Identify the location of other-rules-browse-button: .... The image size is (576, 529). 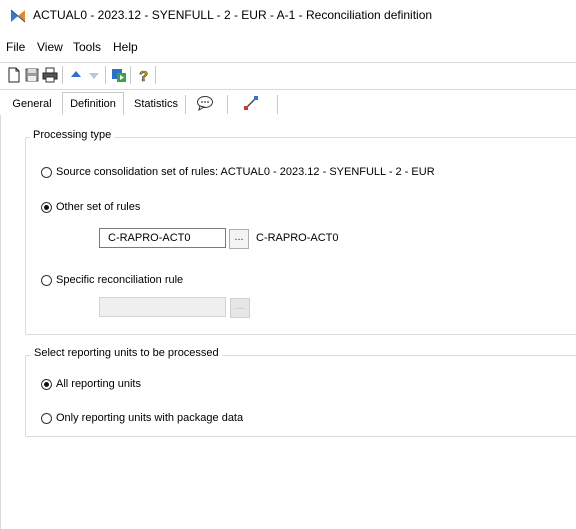
(239, 239).